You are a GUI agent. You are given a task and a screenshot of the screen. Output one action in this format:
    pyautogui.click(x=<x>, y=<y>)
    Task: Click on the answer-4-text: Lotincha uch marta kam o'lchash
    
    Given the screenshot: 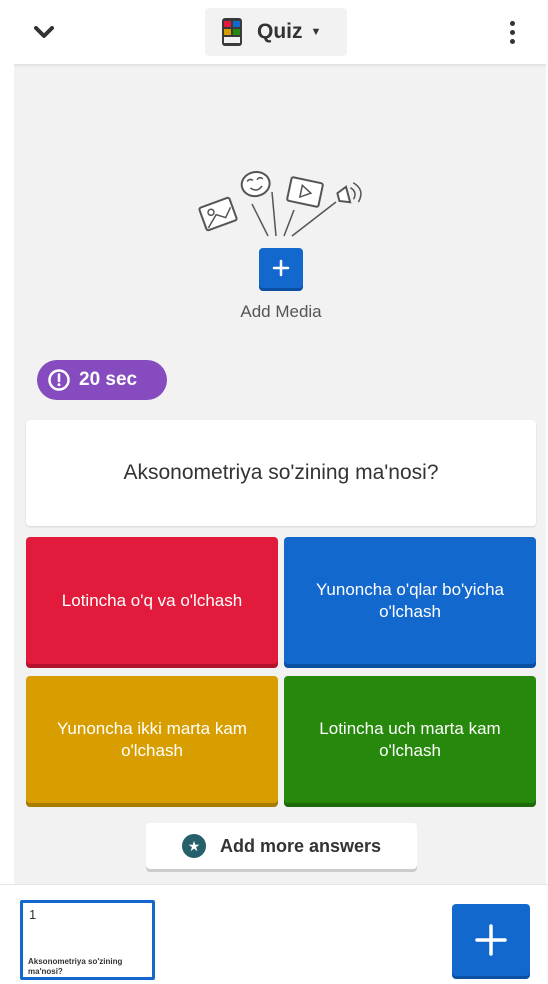 What is the action you would take?
    pyautogui.click(x=410, y=739)
    